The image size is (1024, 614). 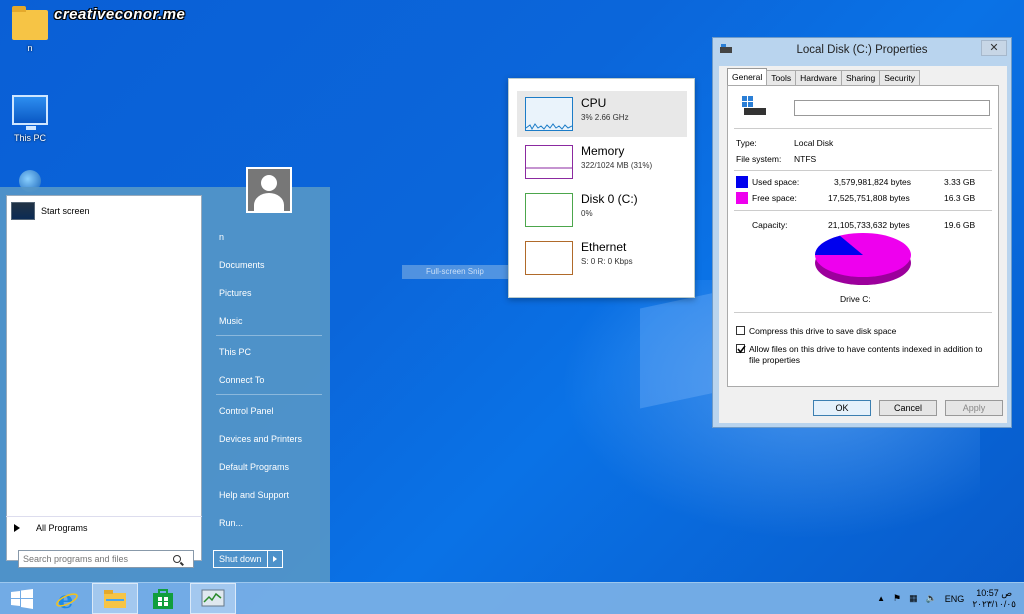 I want to click on free-space-label: Free space:, so click(x=774, y=198).